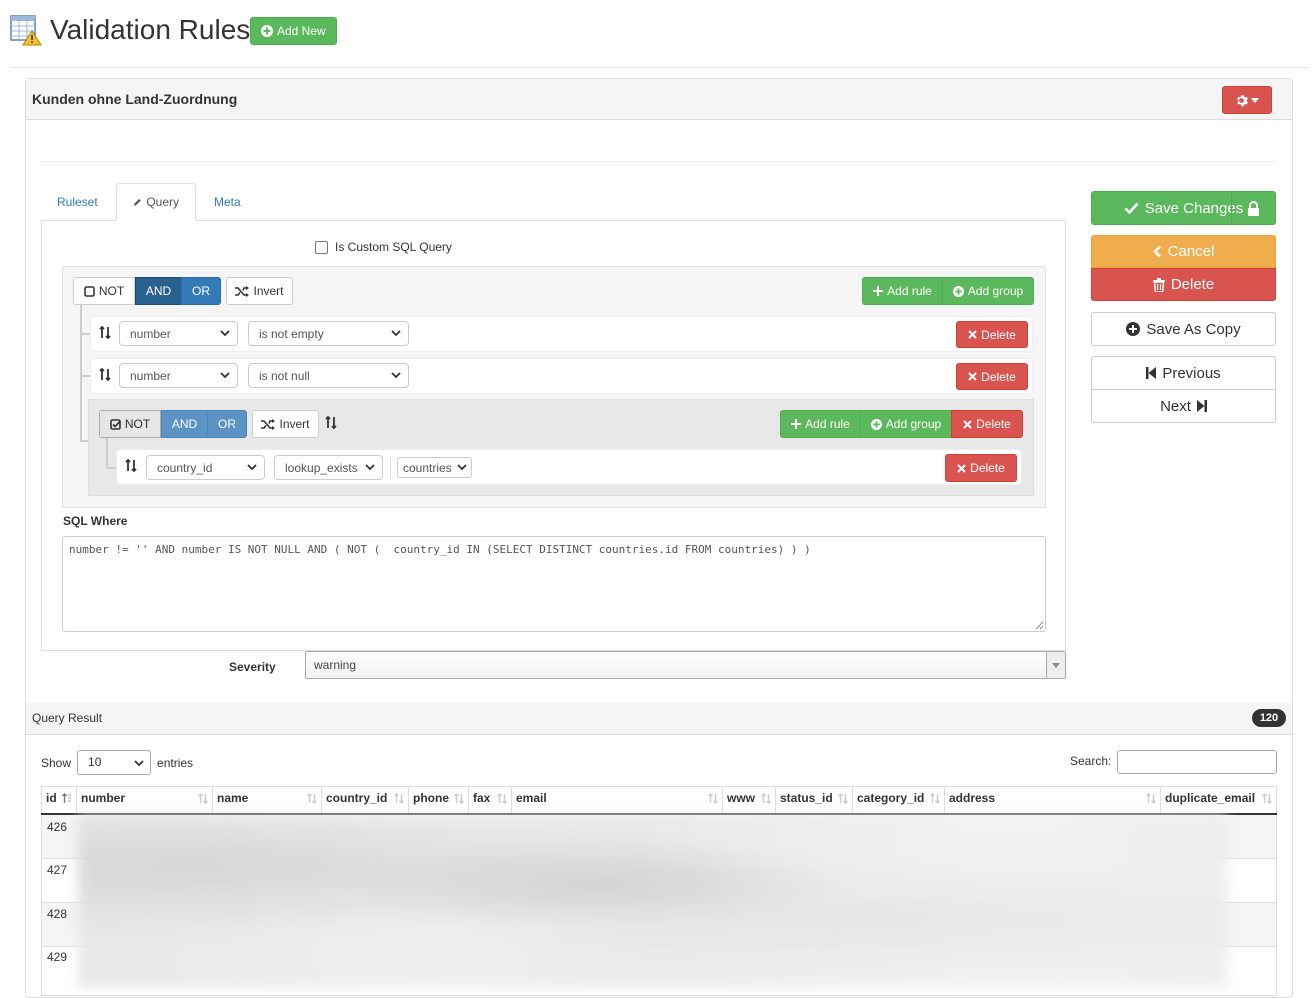 The height and width of the screenshot is (998, 1313). Describe the element at coordinates (1201, 406) in the screenshot. I see `step-forward-icon` at that location.